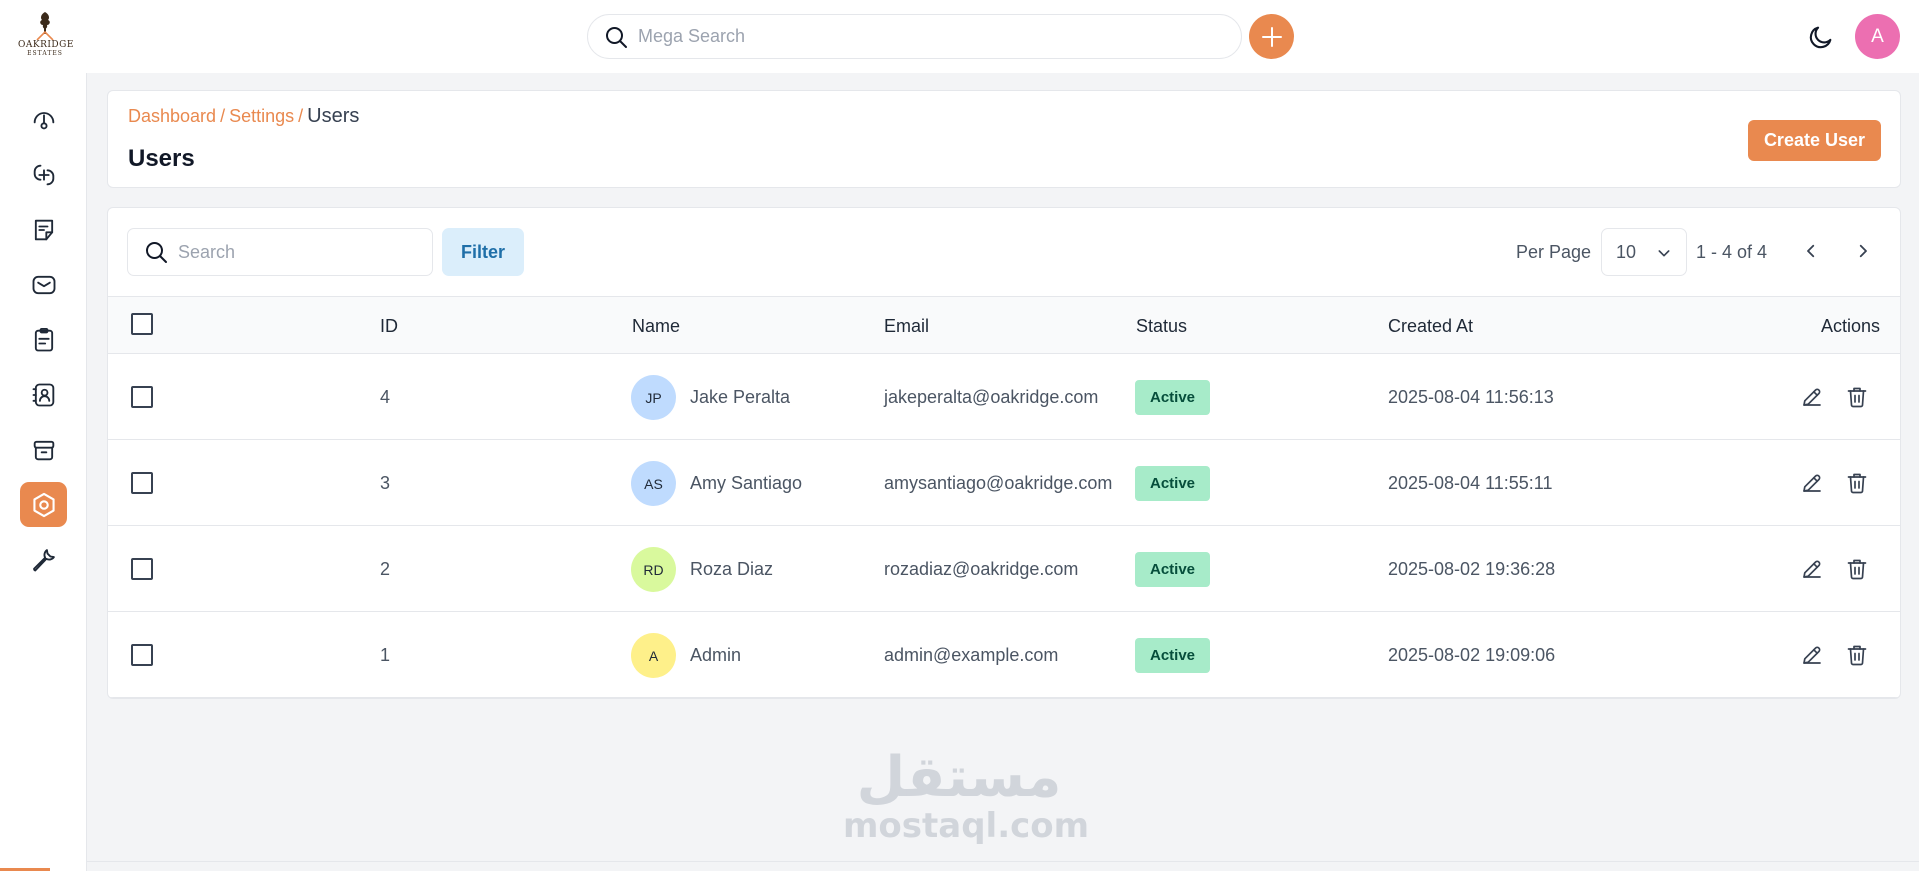  Describe the element at coordinates (1472, 655) in the screenshot. I see `created-at: 2025-08-02 19:09:06` at that location.